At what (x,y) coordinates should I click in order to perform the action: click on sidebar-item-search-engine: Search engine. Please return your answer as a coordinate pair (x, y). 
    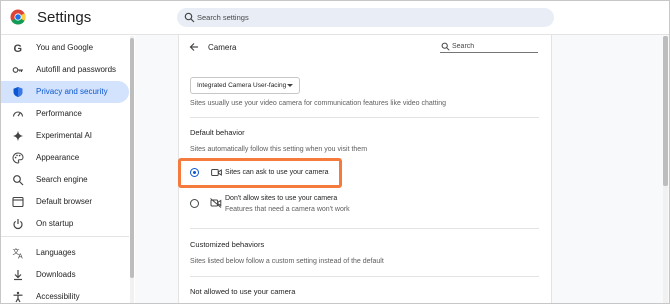
    Looking at the image, I should click on (64, 180).